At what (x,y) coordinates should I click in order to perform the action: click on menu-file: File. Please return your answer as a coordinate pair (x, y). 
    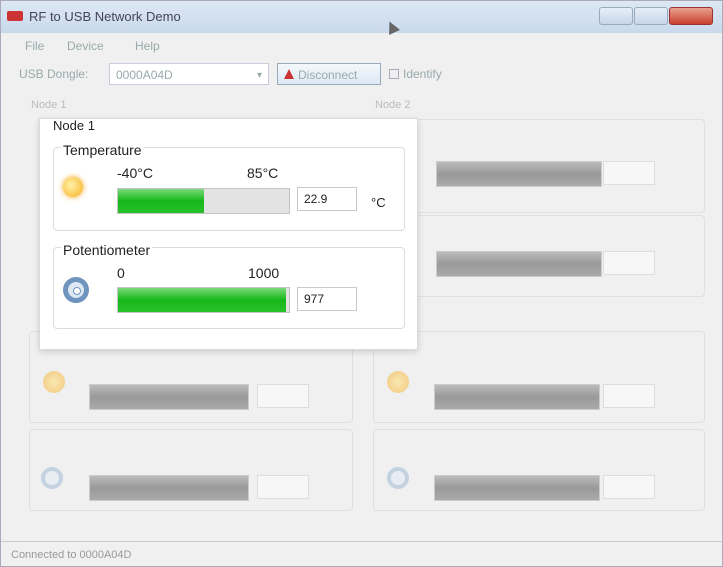
    Looking at the image, I should click on (34, 46).